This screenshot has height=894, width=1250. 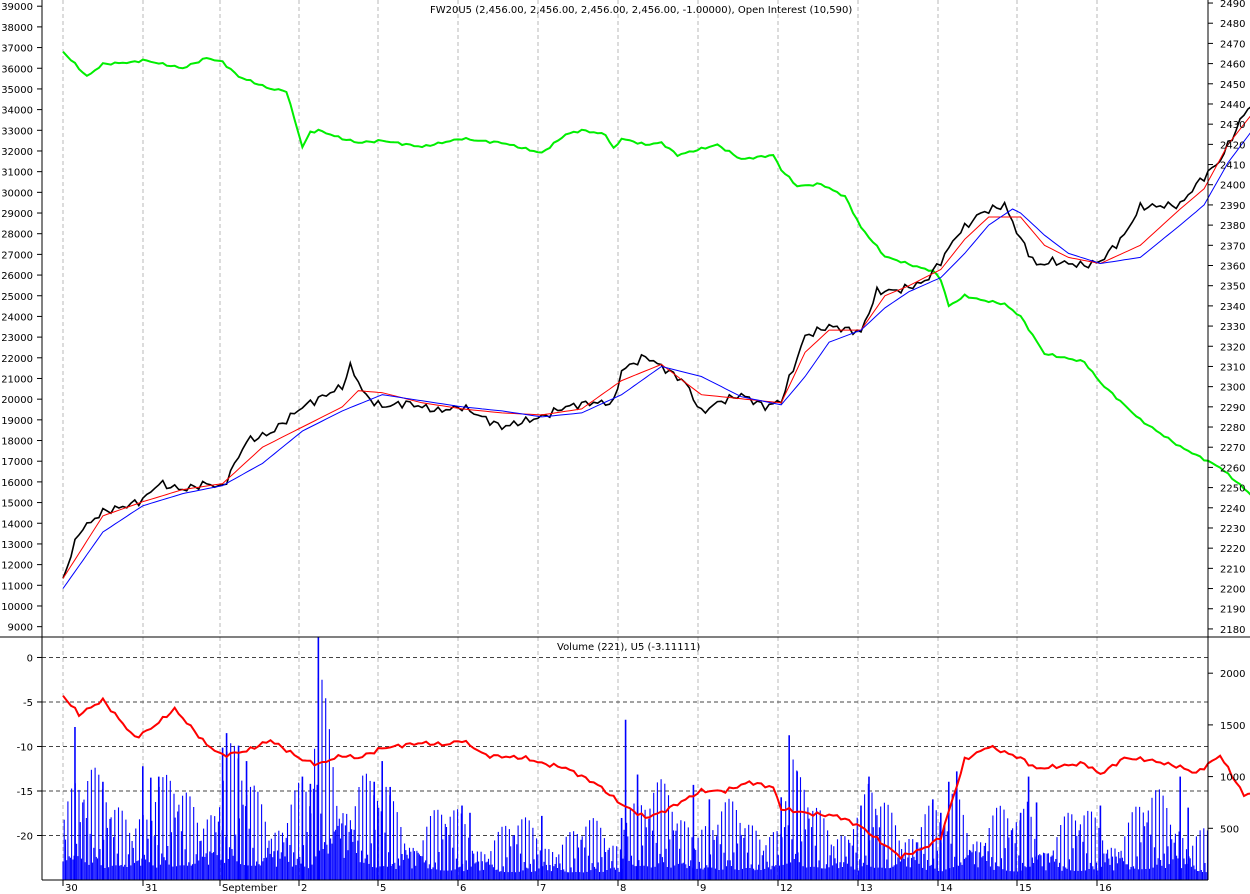 What do you see at coordinates (17, 359) in the screenshot?
I see `left-tick-label: 22000` at bounding box center [17, 359].